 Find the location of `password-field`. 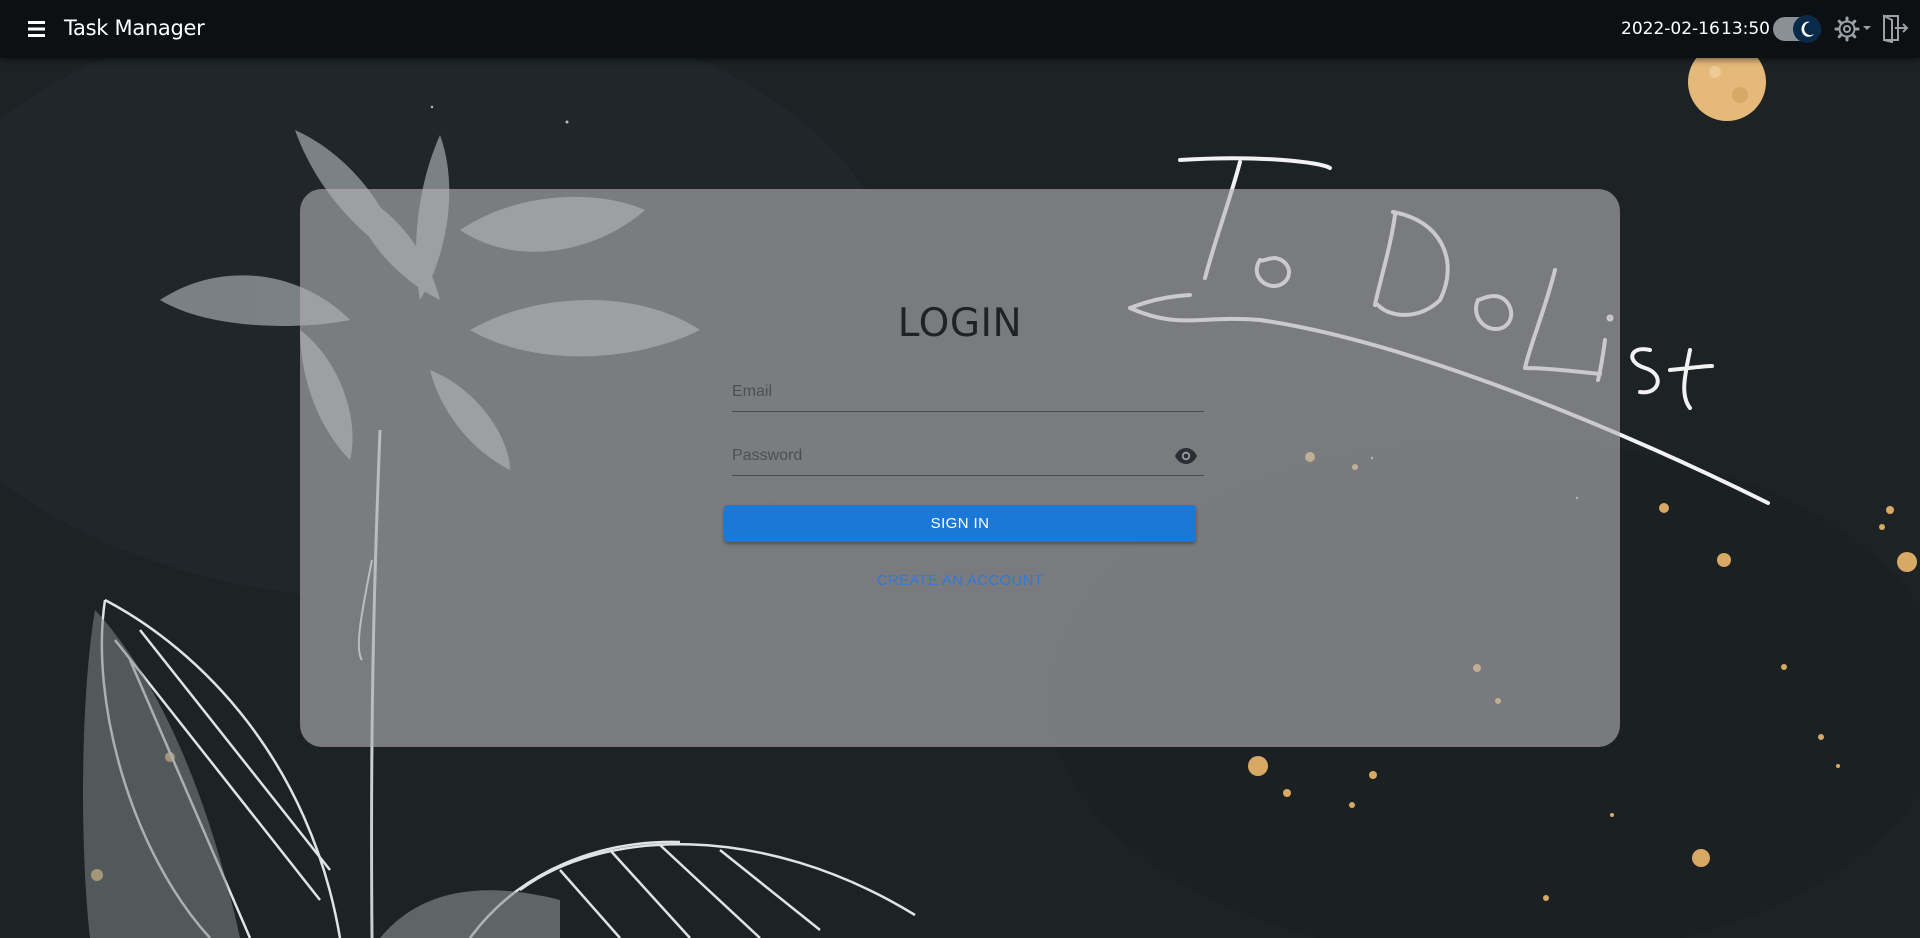

password-field is located at coordinates (968, 457).